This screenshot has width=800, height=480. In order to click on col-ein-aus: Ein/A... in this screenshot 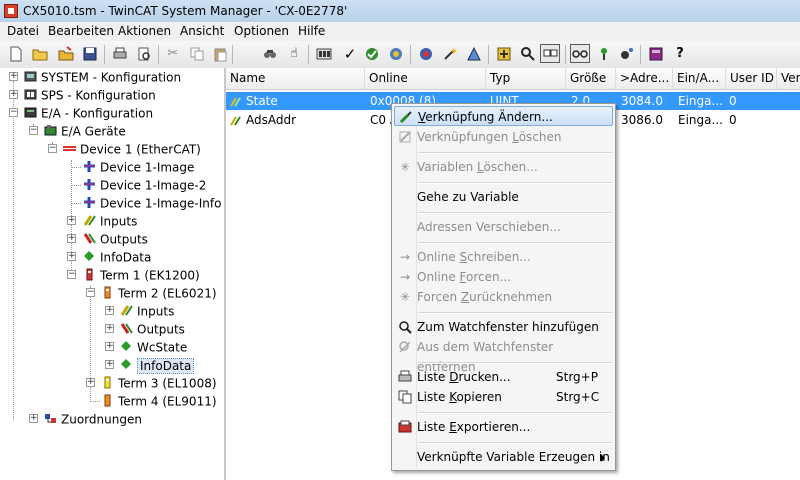, I will do `click(699, 78)`.